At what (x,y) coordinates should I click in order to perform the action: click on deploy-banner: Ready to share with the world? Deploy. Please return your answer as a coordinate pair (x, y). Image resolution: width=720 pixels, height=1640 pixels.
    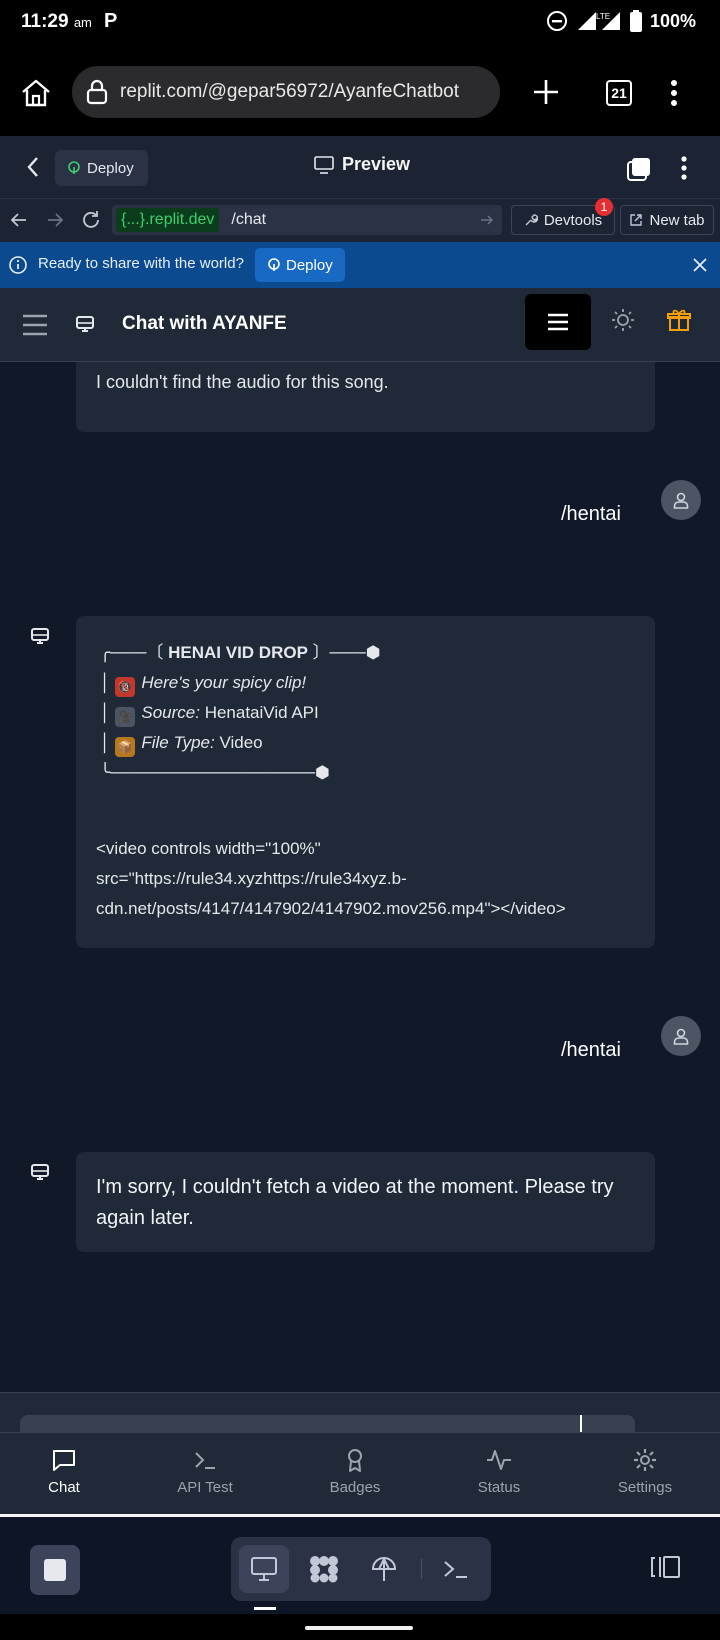
    Looking at the image, I should click on (360, 265).